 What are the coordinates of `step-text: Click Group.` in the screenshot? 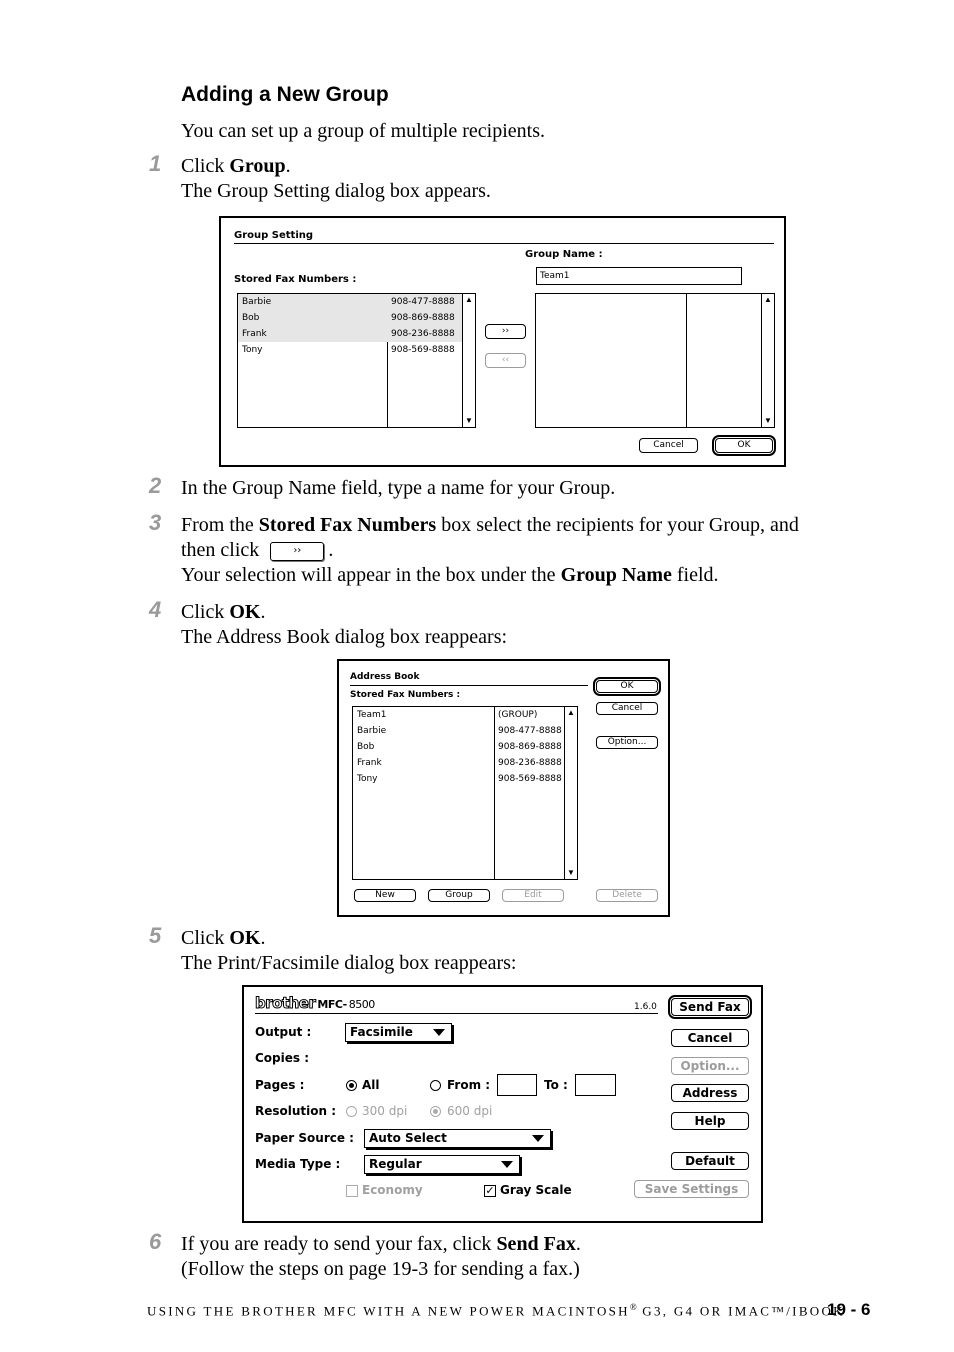 It's located at (236, 166).